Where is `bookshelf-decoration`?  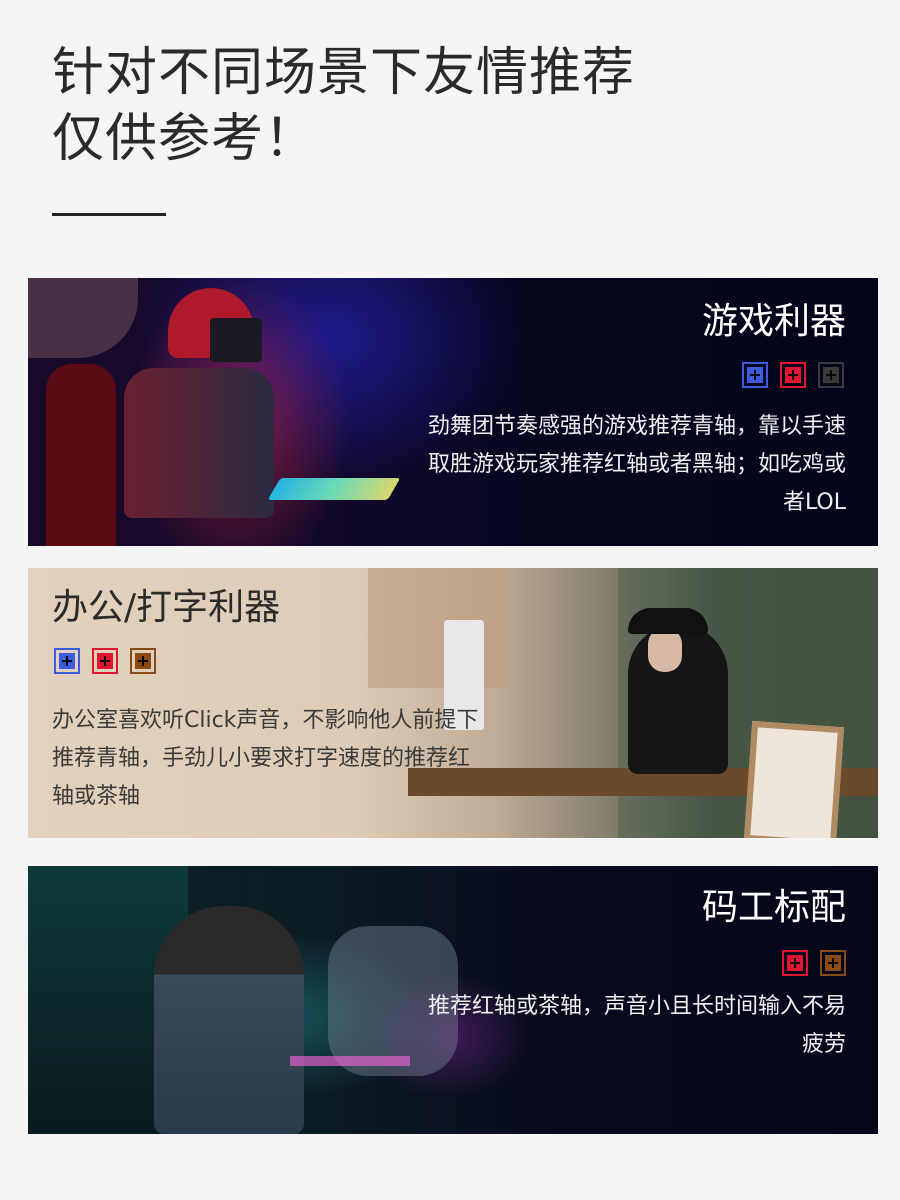
bookshelf-decoration is located at coordinates (438, 628).